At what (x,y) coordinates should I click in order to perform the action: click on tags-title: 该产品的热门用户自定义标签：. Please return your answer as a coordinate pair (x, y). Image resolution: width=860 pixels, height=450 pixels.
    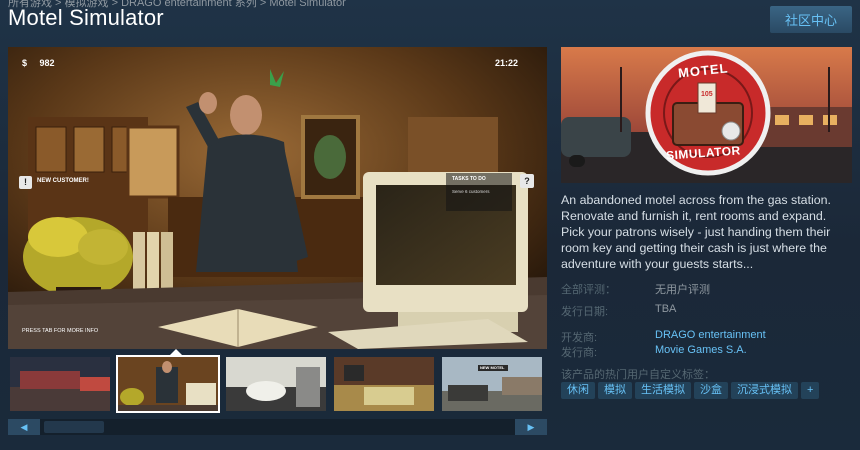
    Looking at the image, I should click on (638, 375).